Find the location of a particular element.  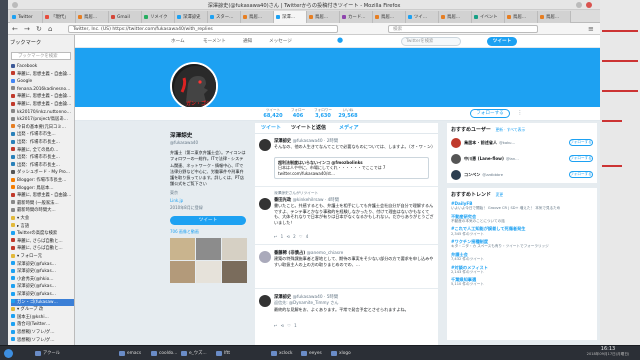

bookmark-item: ▾ フォロー元 is located at coordinates (42, 257).